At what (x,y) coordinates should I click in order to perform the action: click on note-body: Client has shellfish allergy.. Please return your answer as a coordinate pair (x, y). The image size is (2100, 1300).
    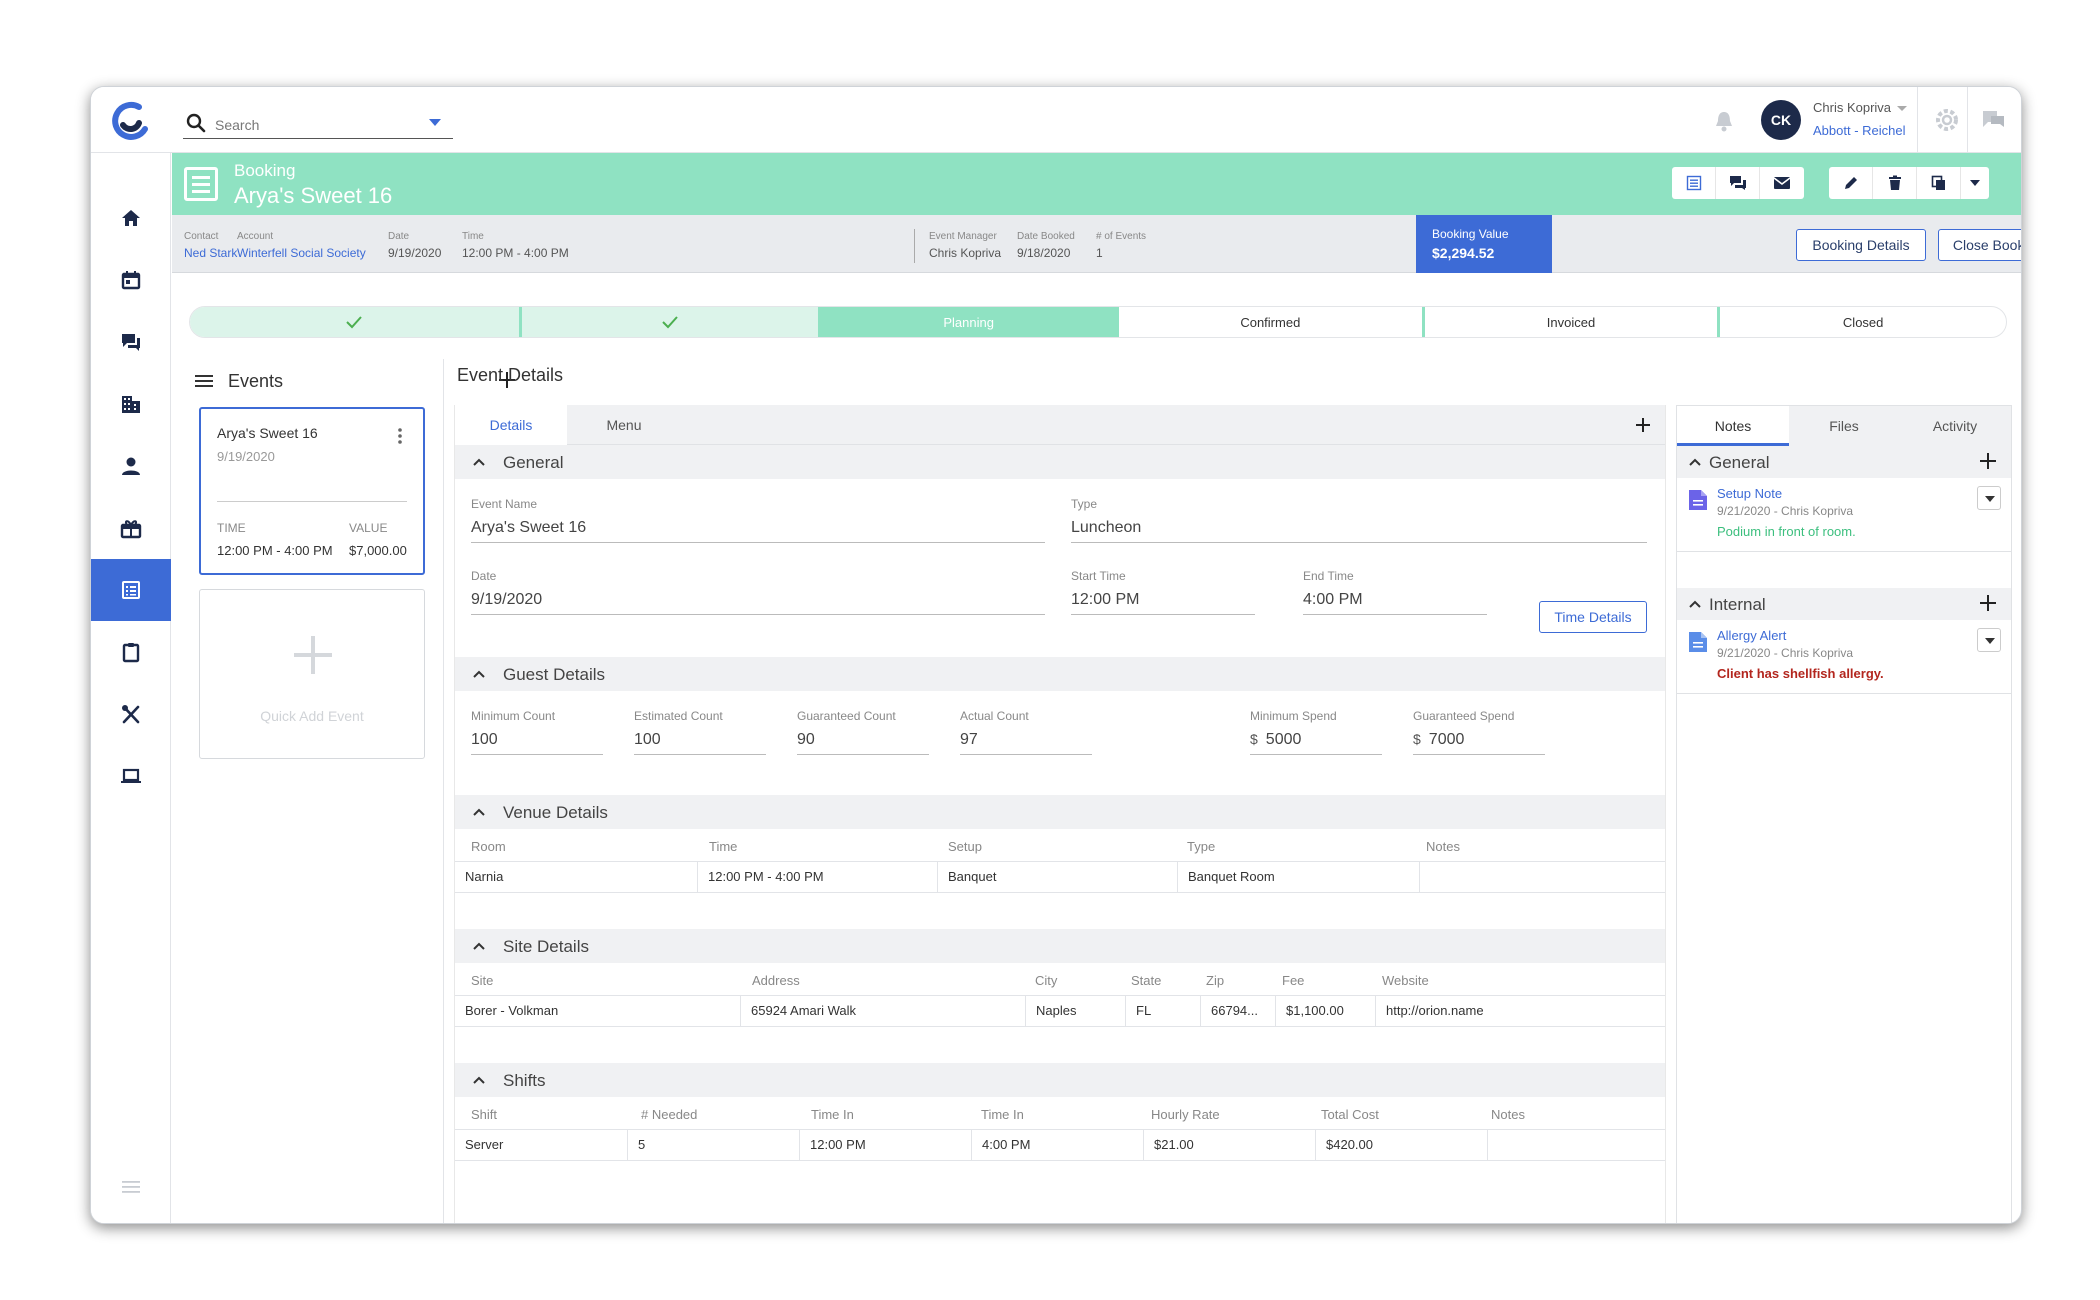
    Looking at the image, I should click on (1800, 673).